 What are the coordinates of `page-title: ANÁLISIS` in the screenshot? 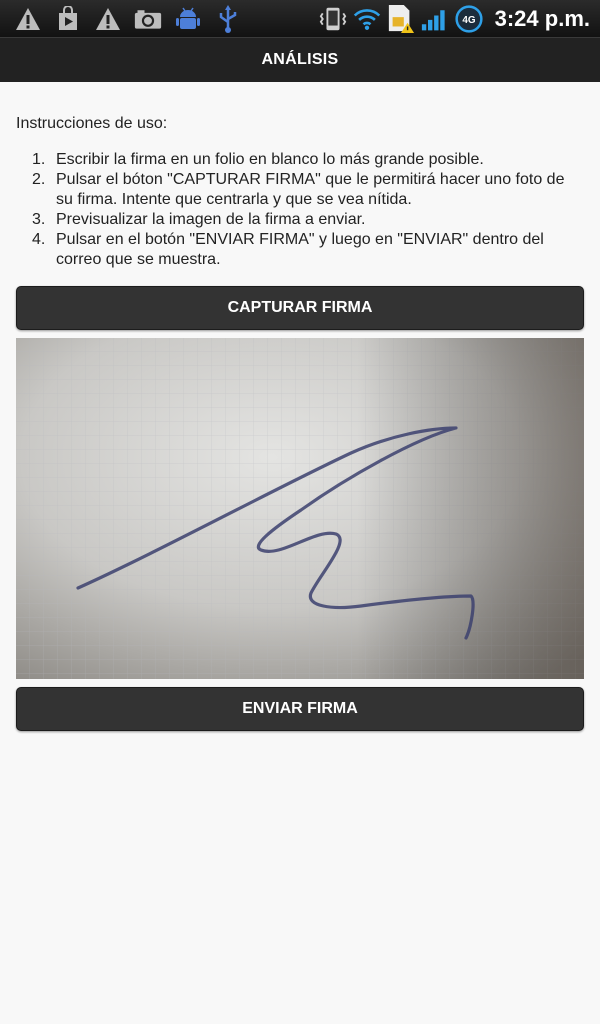 It's located at (300, 59).